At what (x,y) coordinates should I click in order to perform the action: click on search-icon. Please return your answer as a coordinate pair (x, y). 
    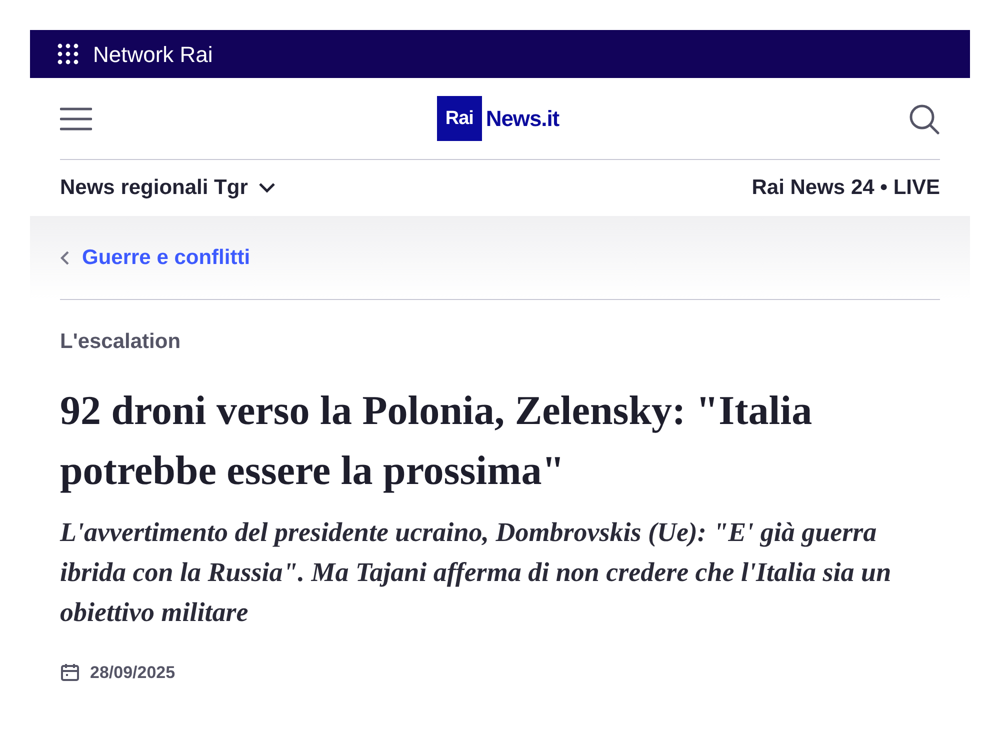
    Looking at the image, I should click on (924, 118).